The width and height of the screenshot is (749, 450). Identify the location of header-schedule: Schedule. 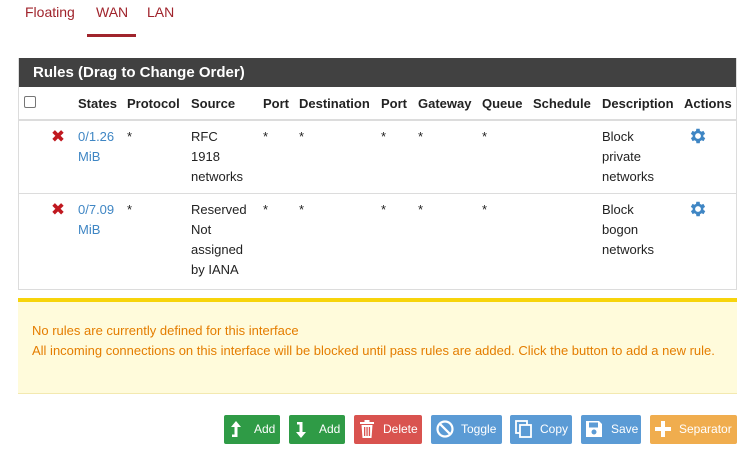
(567, 104).